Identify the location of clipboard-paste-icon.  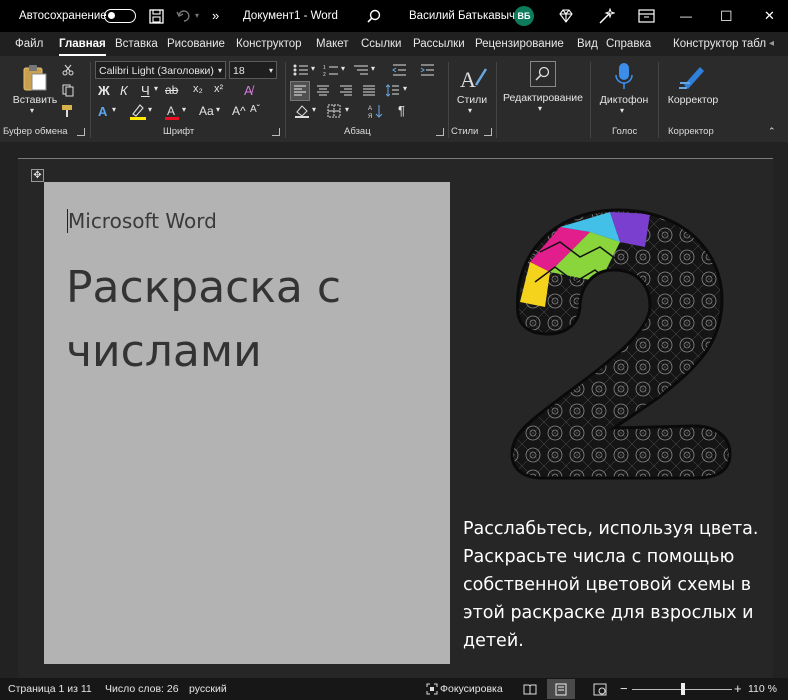
(35, 78).